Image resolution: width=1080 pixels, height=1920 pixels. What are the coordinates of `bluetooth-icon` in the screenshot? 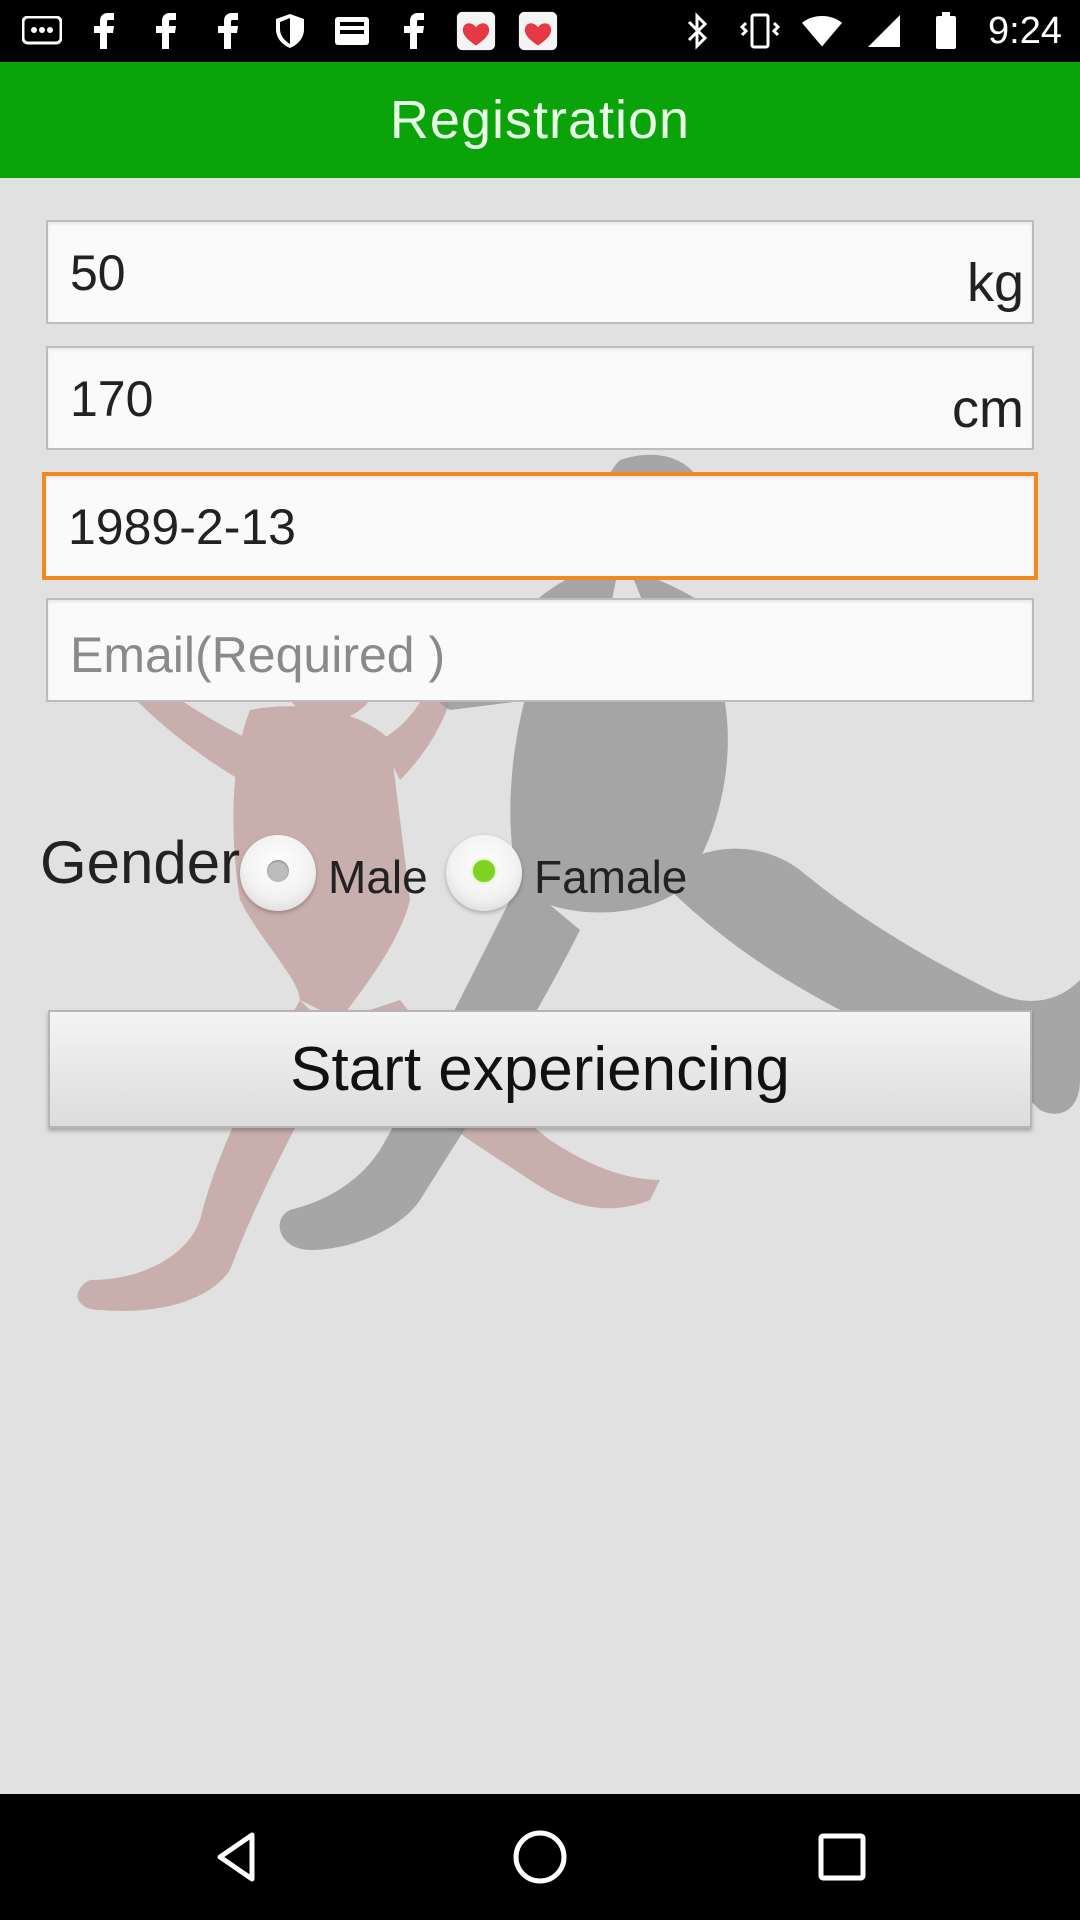 It's located at (698, 31).